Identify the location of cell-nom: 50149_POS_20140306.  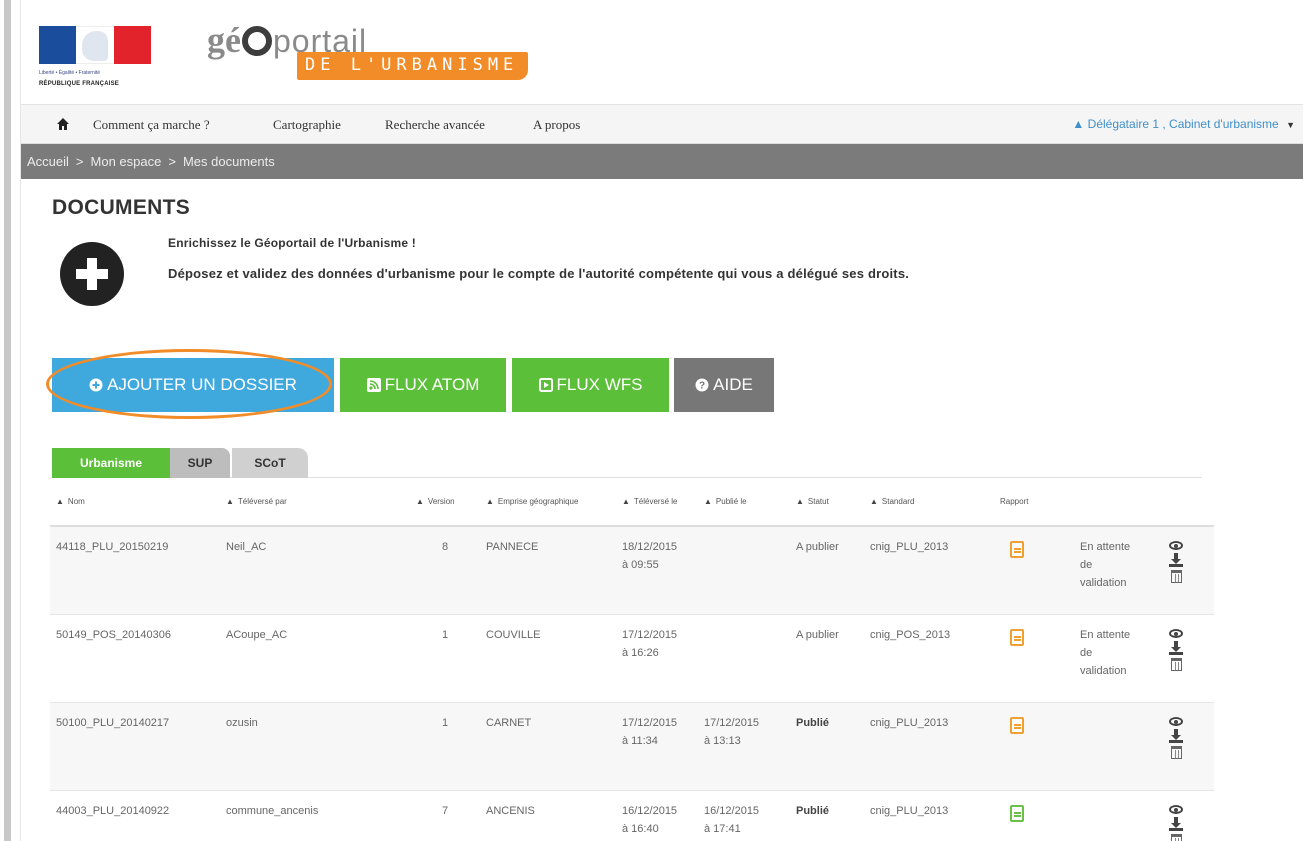
(135, 658).